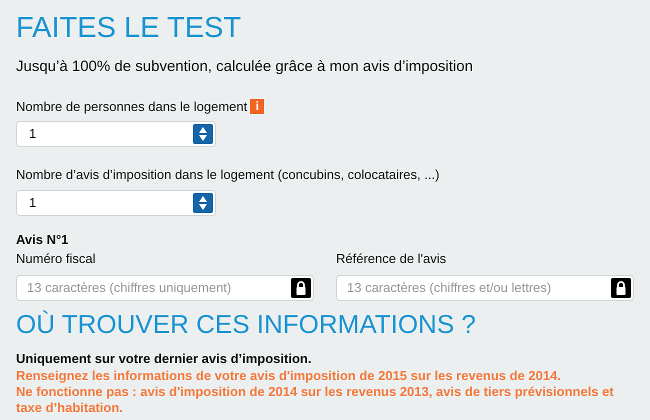 This screenshot has width=650, height=420. I want to click on note-text: Renseignez les informations de votre avis d'imposition de 2015 sur les revenus de 2014., so click(288, 376).